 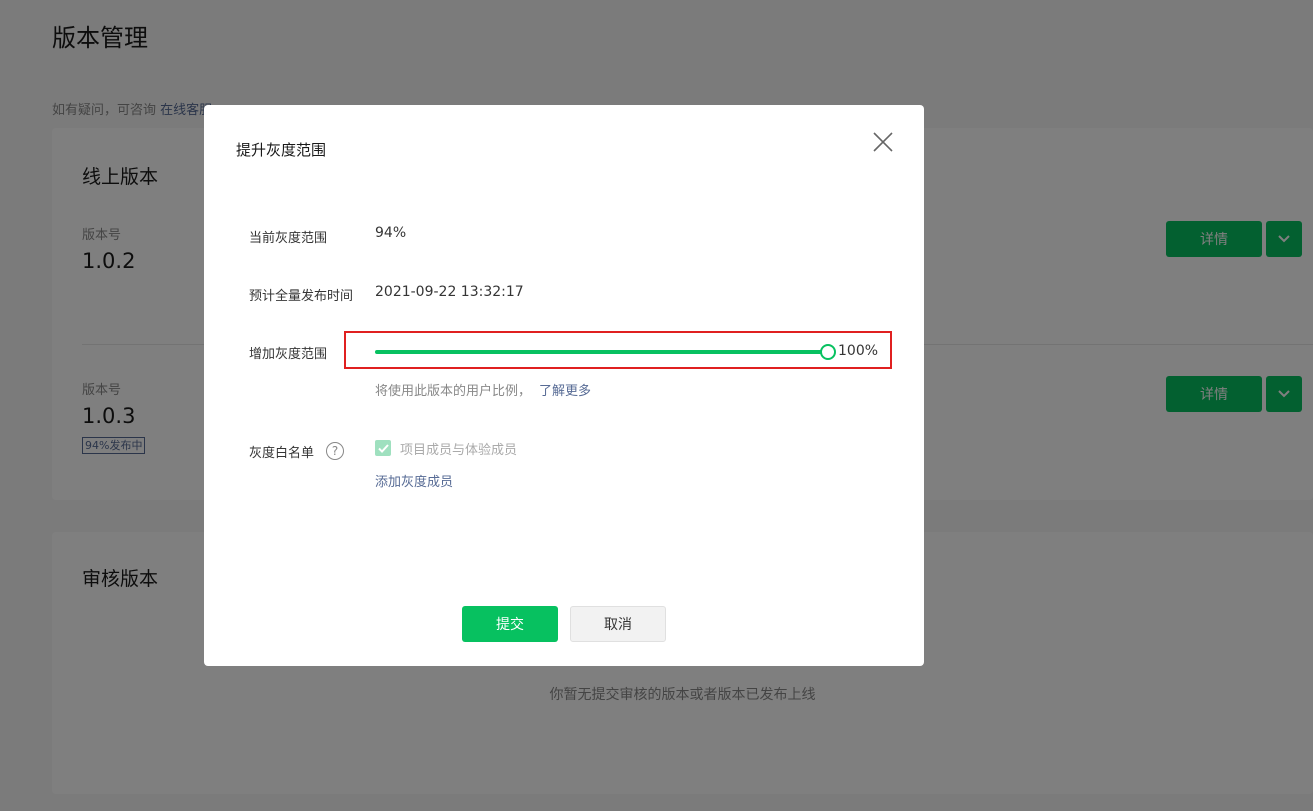 I want to click on help-question-icon: ?, so click(x=335, y=451).